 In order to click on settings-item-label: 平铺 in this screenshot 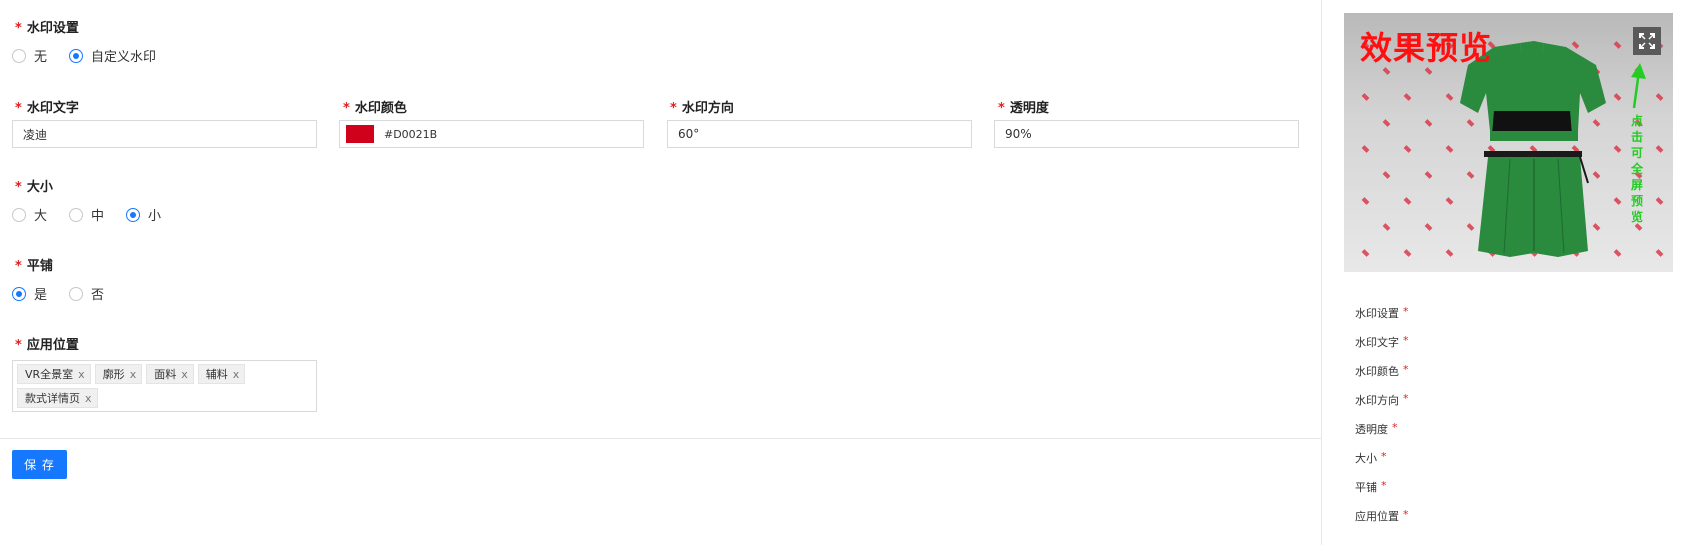, I will do `click(1366, 487)`.